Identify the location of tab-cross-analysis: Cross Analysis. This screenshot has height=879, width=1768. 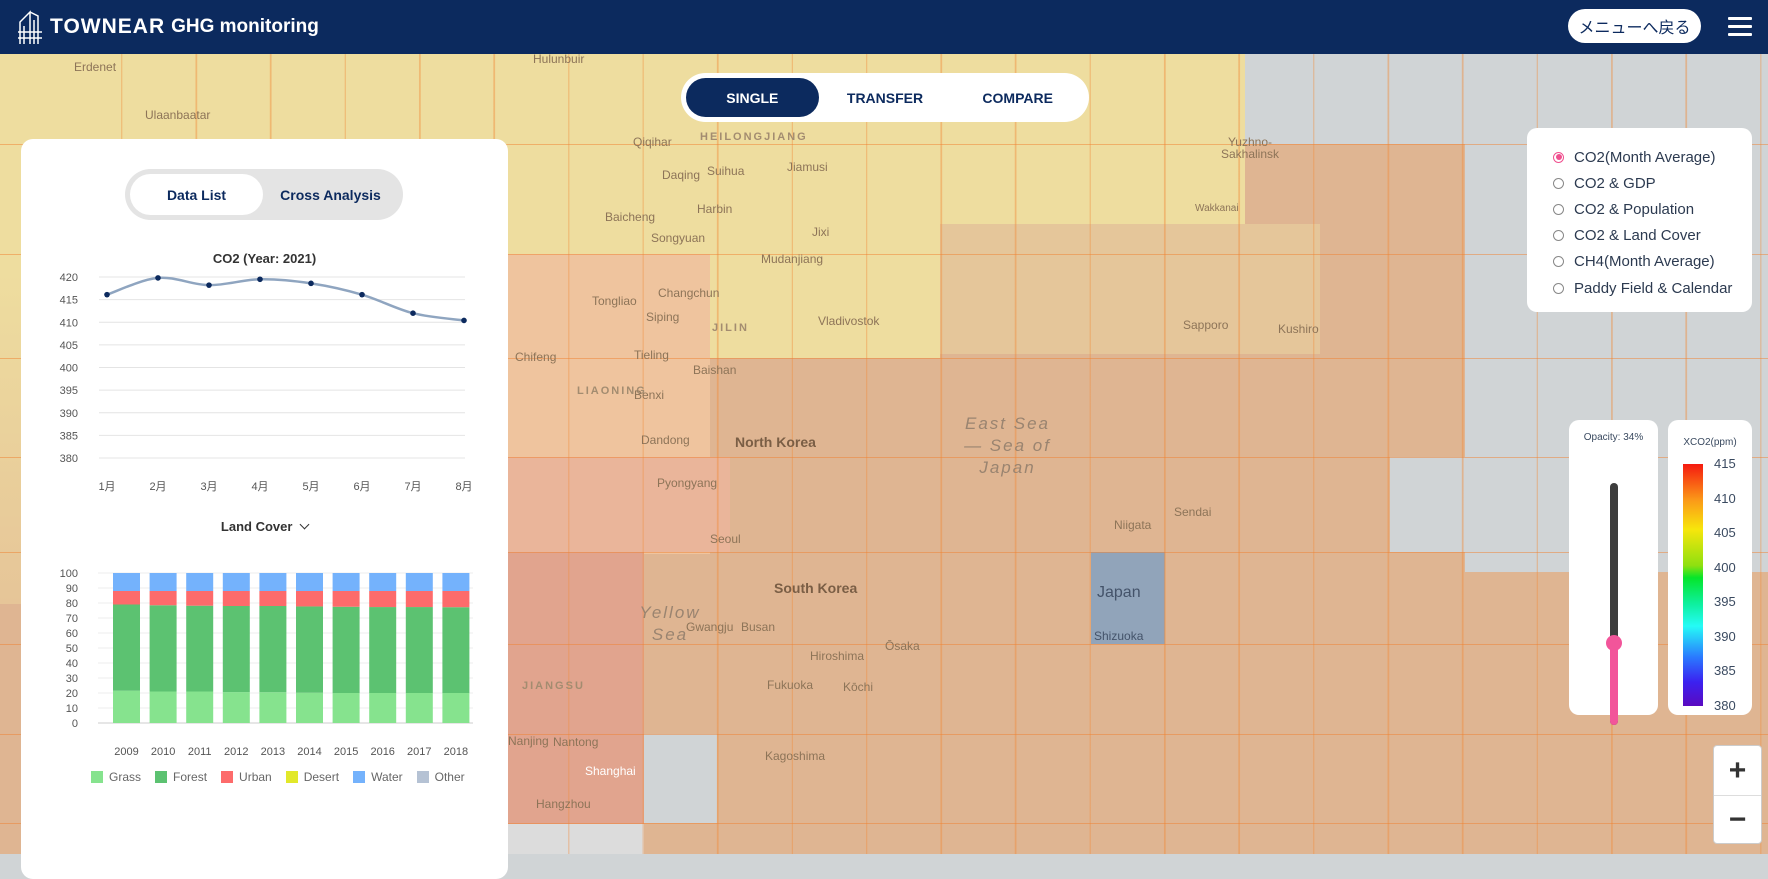
(330, 194).